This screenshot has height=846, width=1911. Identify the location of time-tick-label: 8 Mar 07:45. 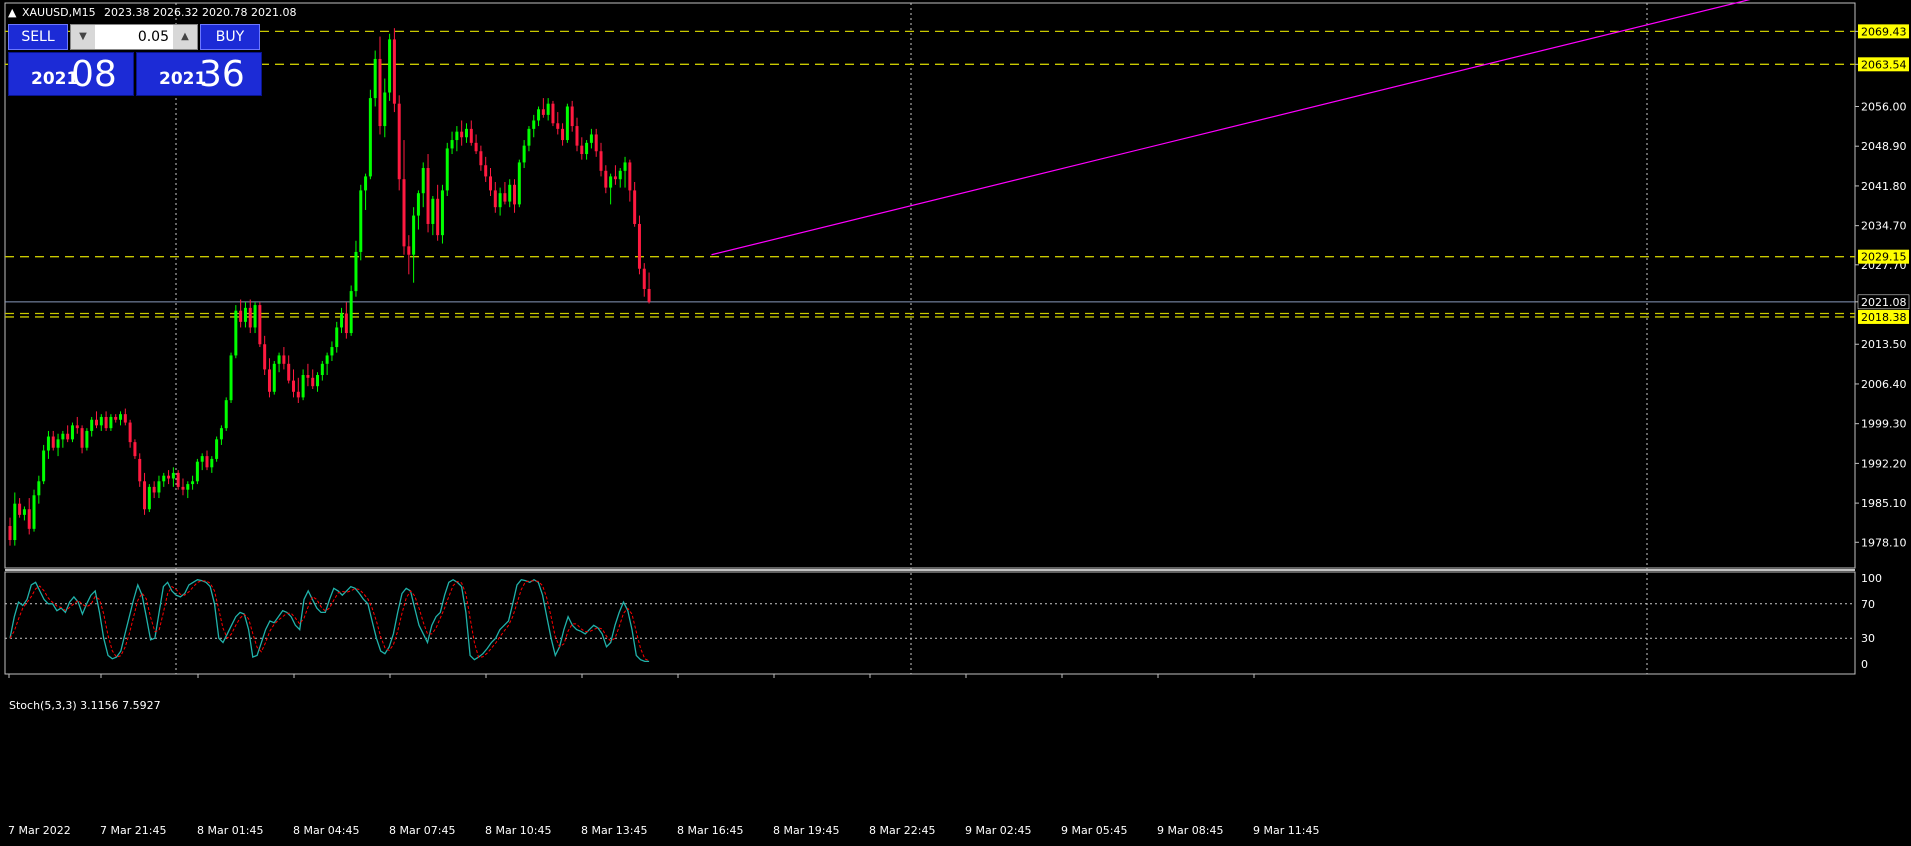
(422, 830).